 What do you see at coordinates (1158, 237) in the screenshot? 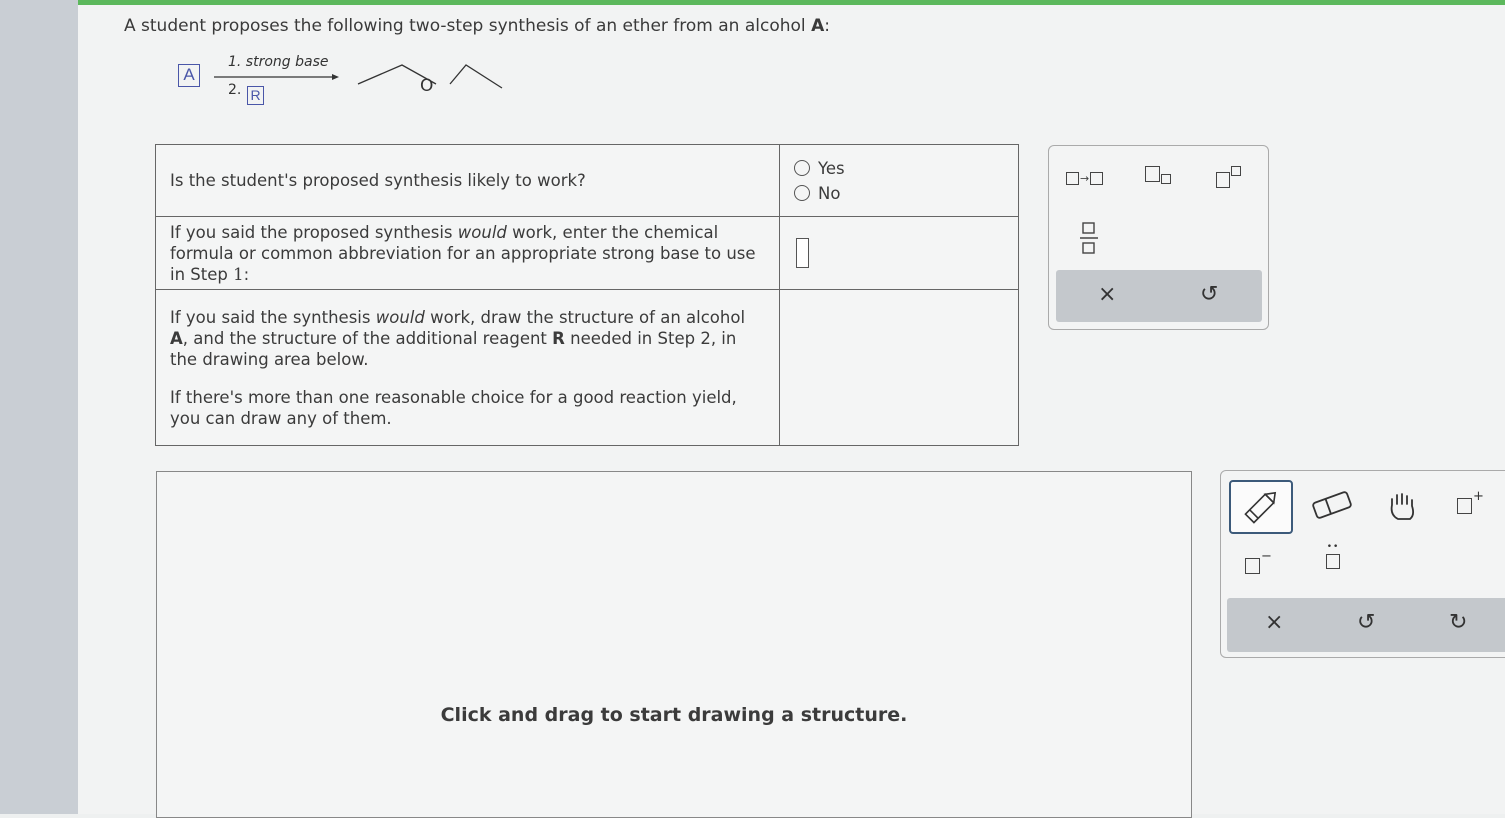
I see `formula-palette: → × ↺` at bounding box center [1158, 237].